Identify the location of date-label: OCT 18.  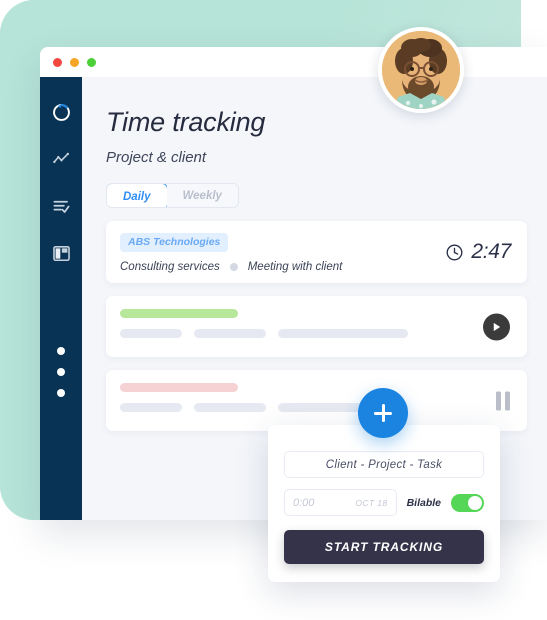
(371, 502).